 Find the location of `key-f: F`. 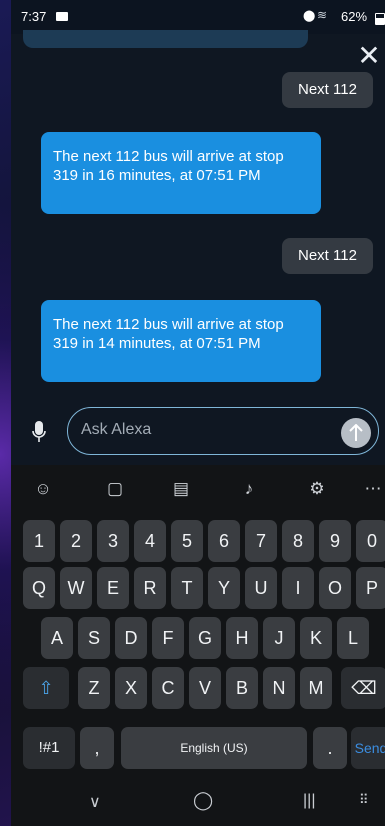

key-f: F is located at coordinates (168, 638).